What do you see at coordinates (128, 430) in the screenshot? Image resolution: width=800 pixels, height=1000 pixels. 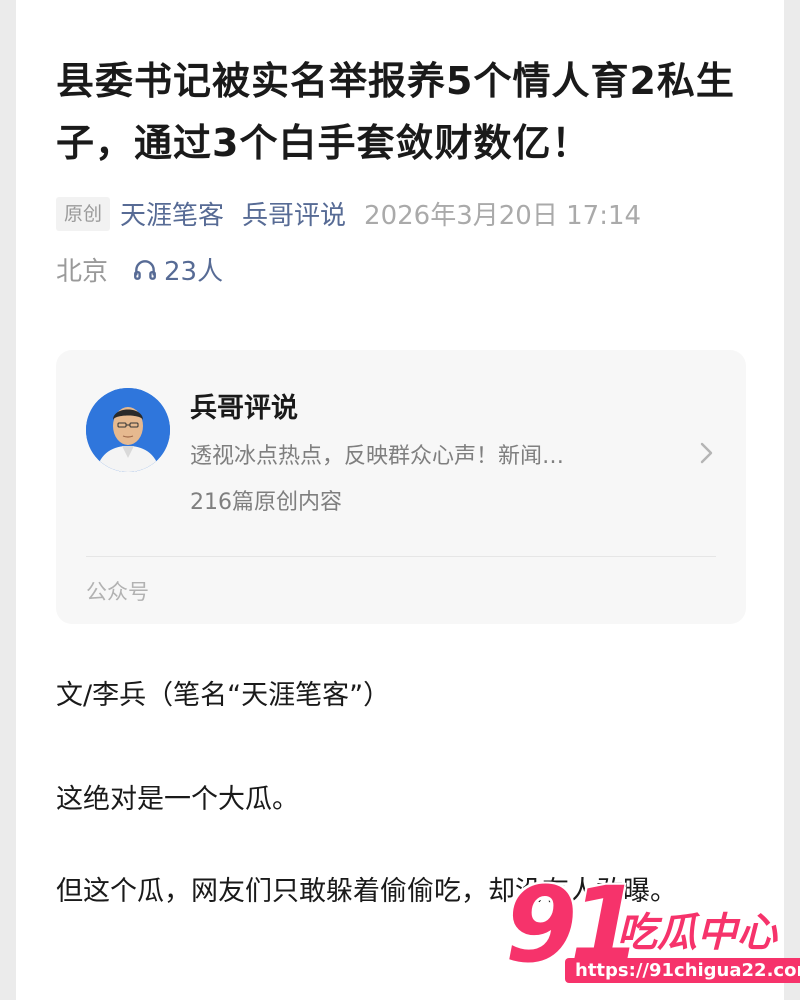 I see `avatar` at bounding box center [128, 430].